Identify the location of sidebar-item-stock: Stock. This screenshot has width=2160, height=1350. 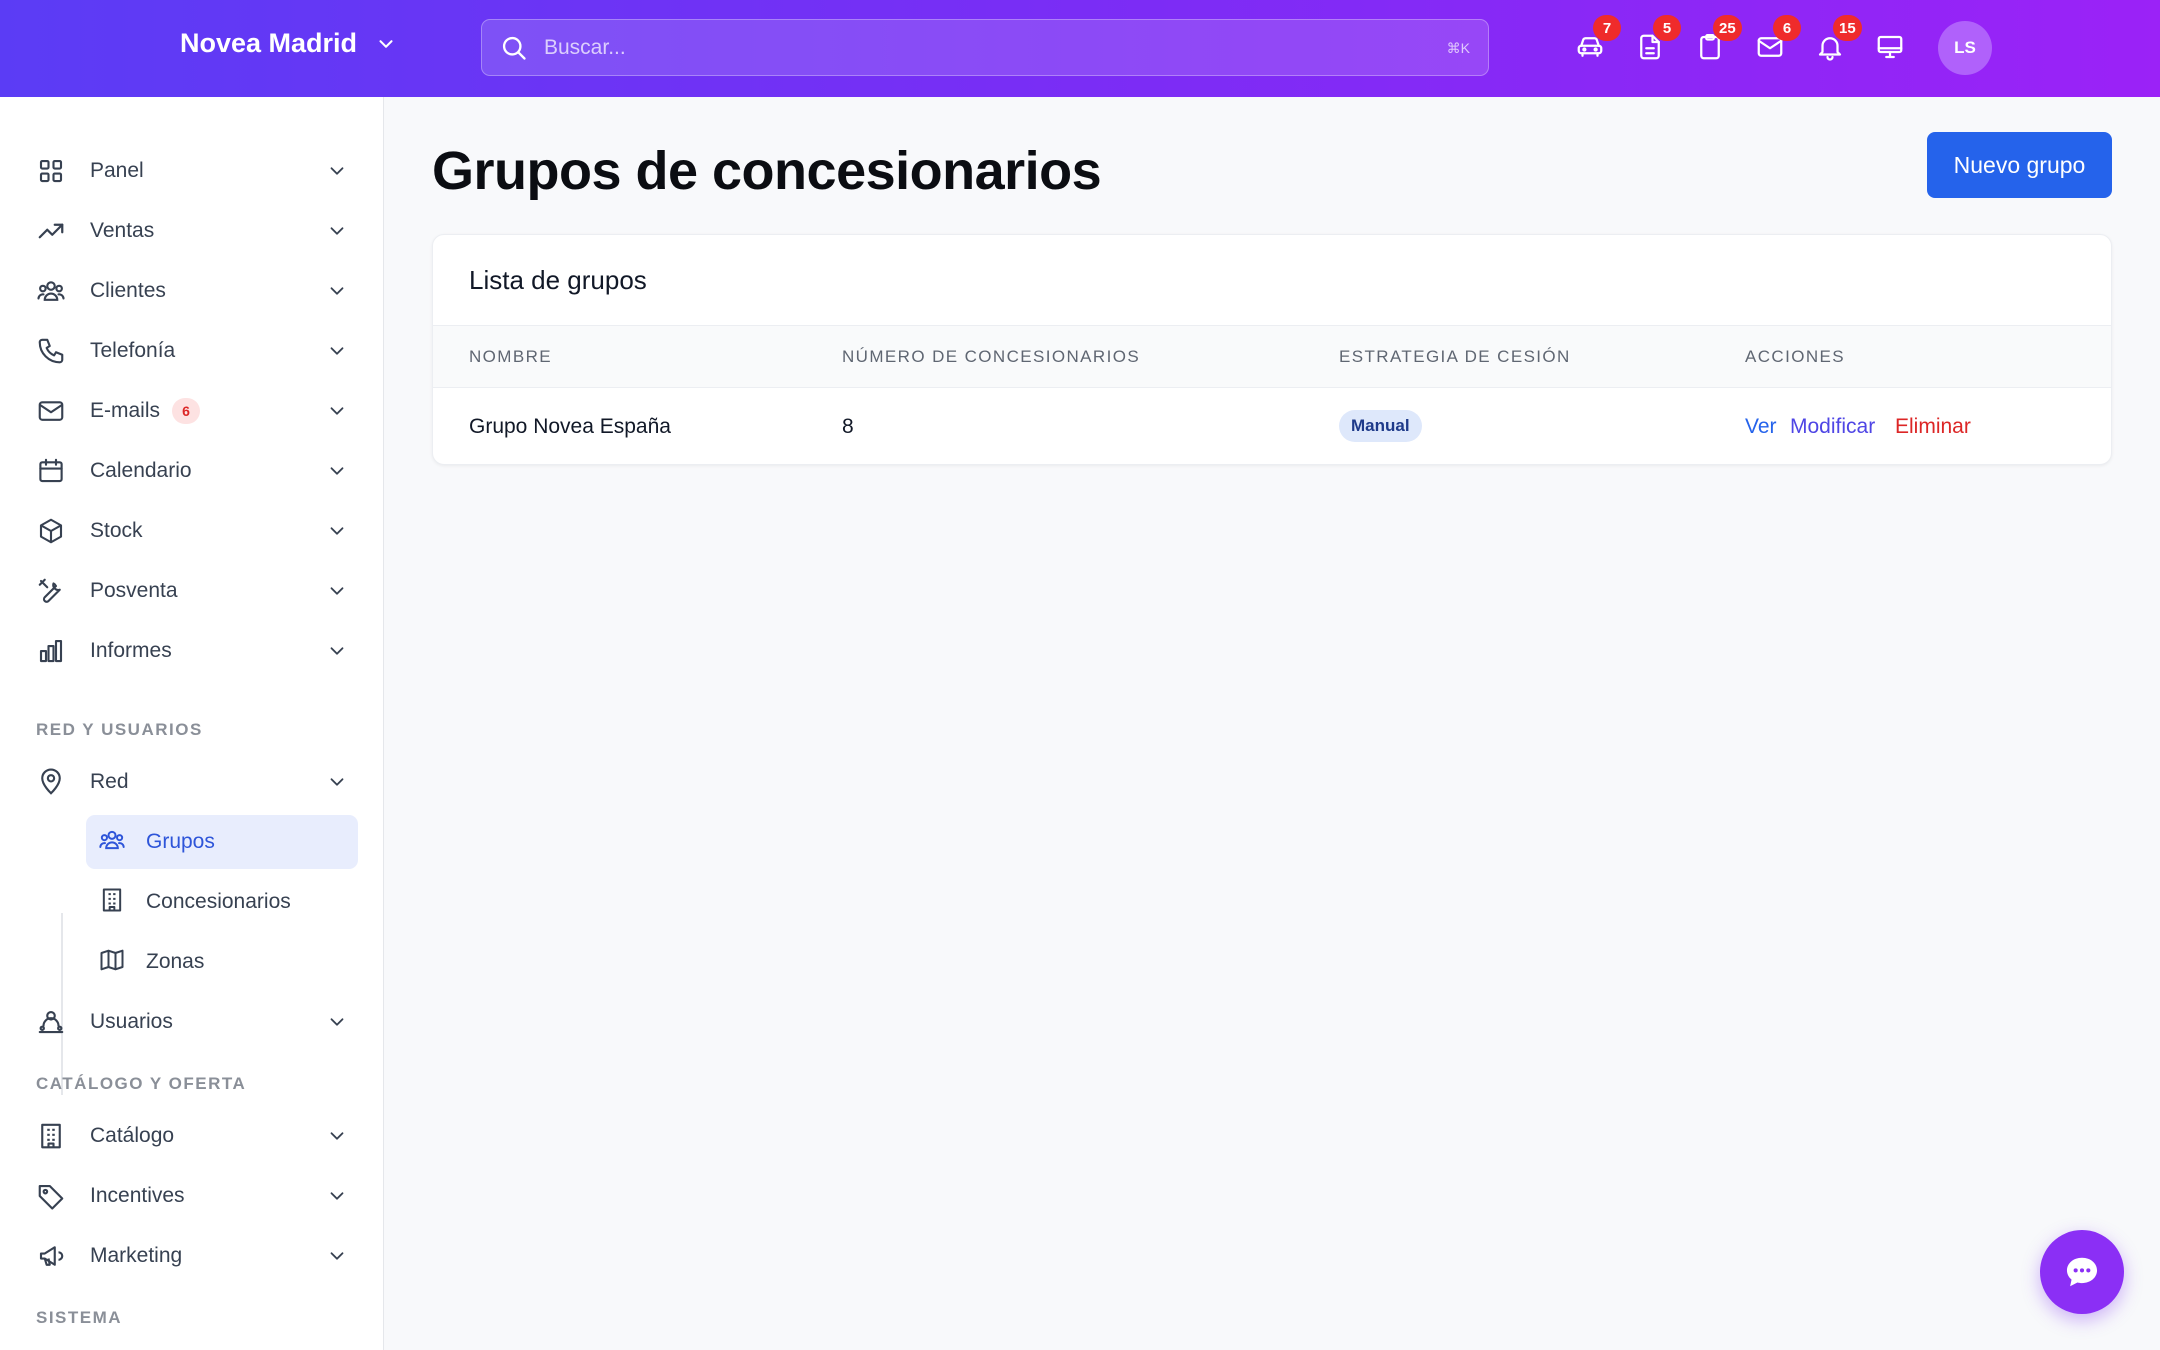
(197, 531).